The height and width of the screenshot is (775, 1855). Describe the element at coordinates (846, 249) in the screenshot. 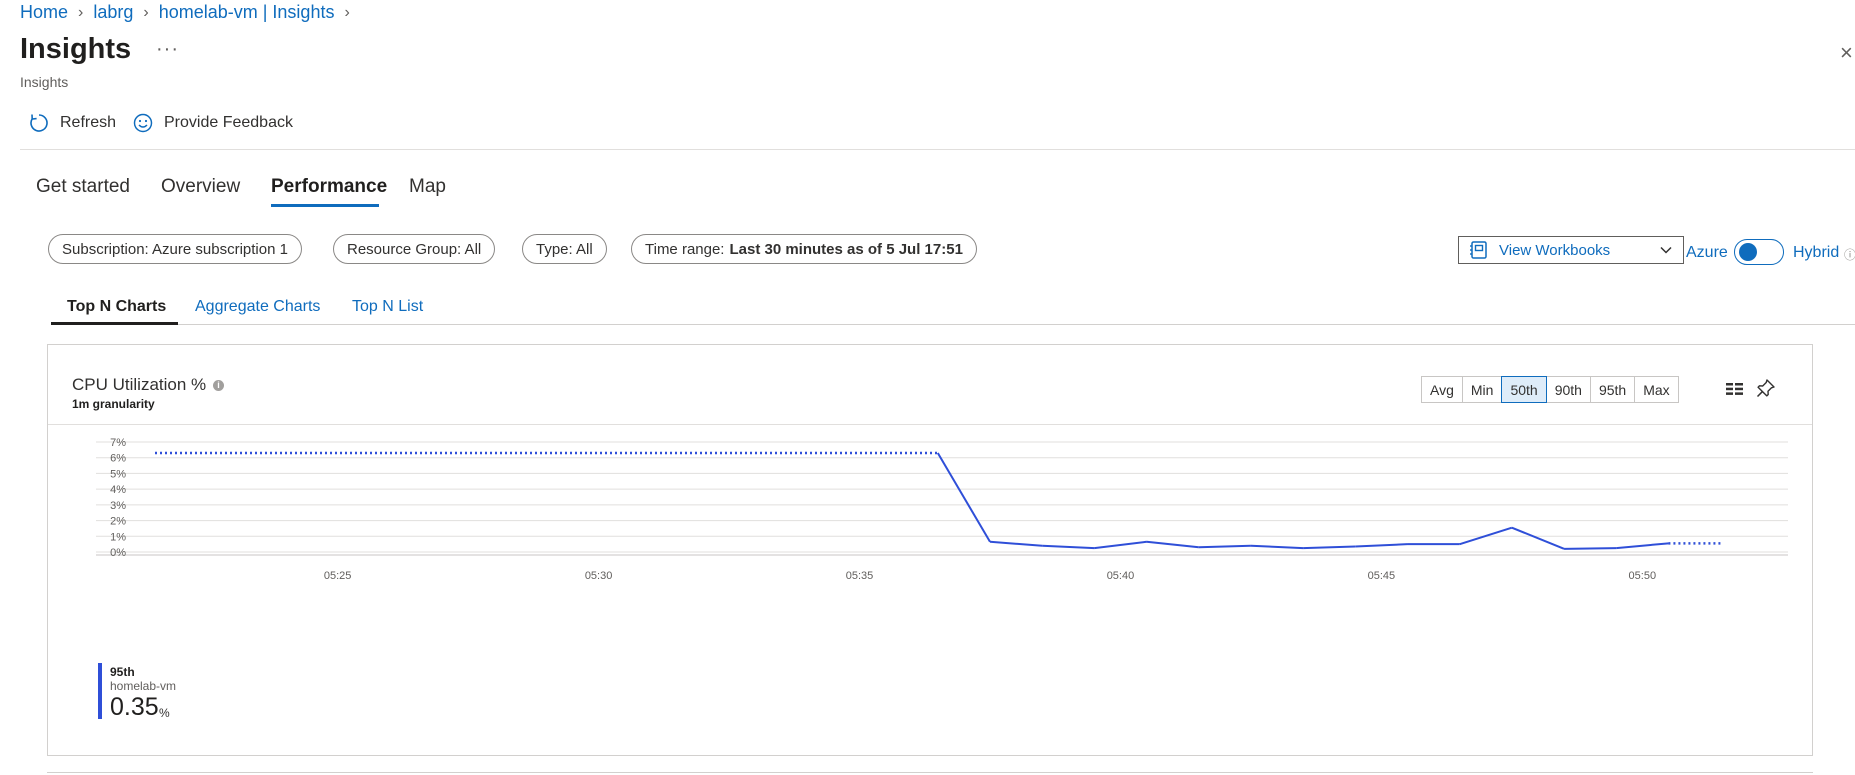

I see `time-range-value: Last 30 minutes as of 5 Jul 17:51` at that location.